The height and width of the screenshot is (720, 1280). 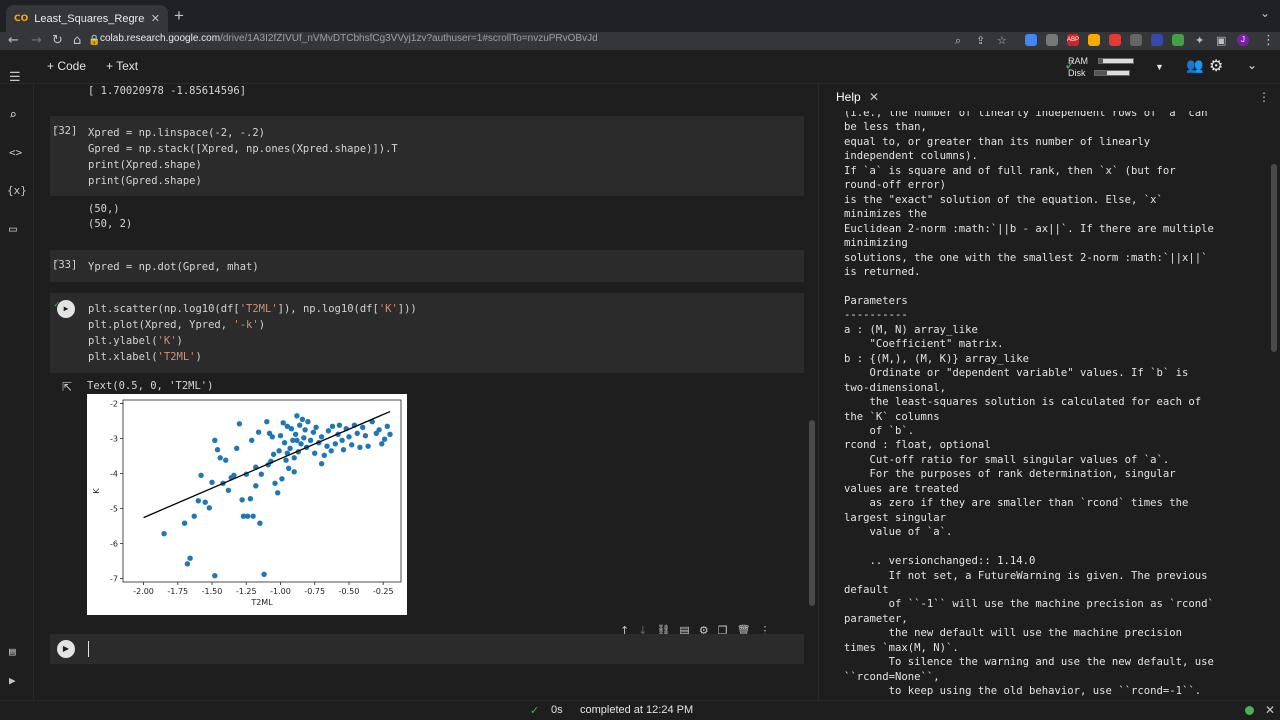 What do you see at coordinates (87, 18) in the screenshot?
I see `browser-tab: CO Least_Squares_Regression_Py ✕` at bounding box center [87, 18].